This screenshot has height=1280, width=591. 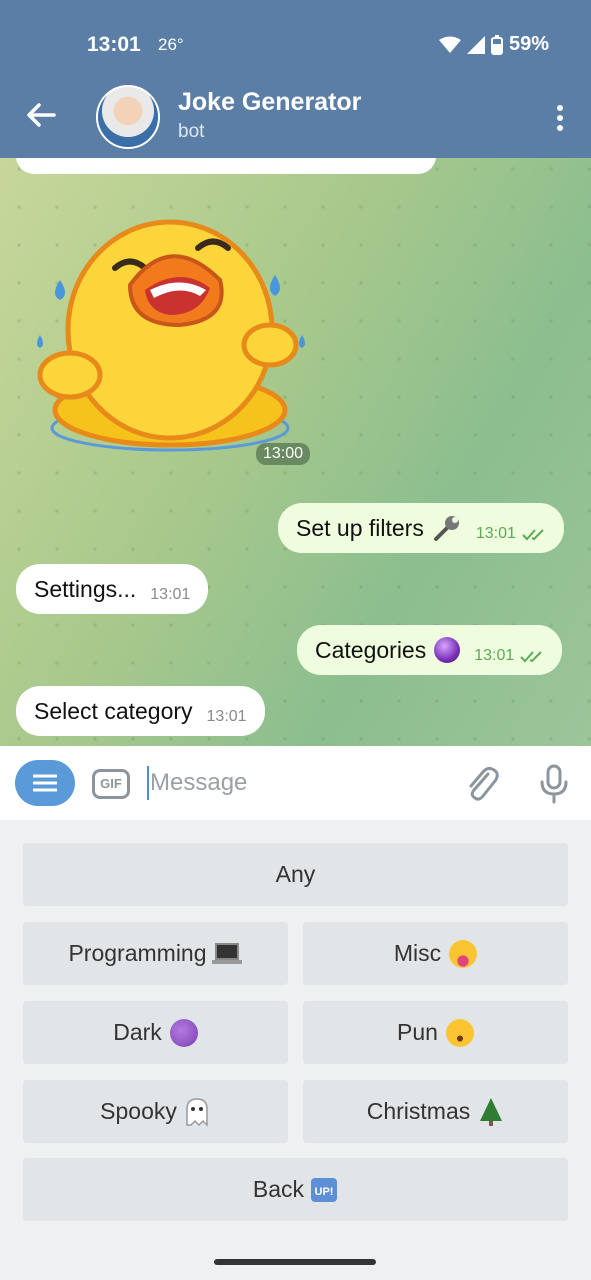 I want to click on smiling-imp-icon, so click(x=183, y=1032).